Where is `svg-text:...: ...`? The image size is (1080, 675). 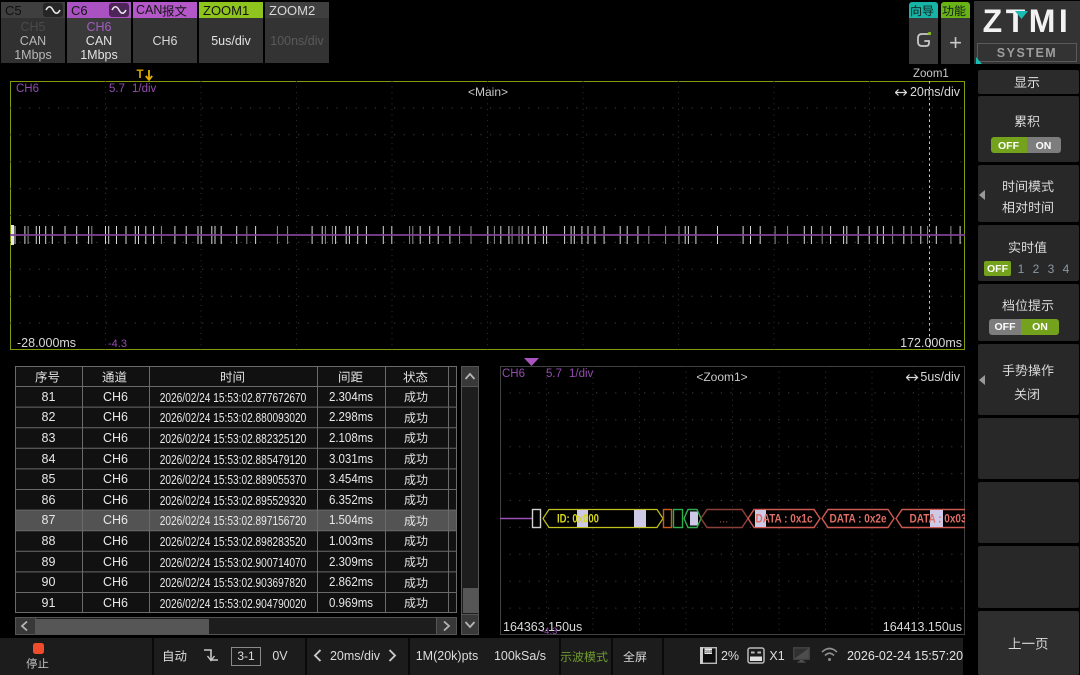
svg-text:...: ... is located at coordinates (723, 520).